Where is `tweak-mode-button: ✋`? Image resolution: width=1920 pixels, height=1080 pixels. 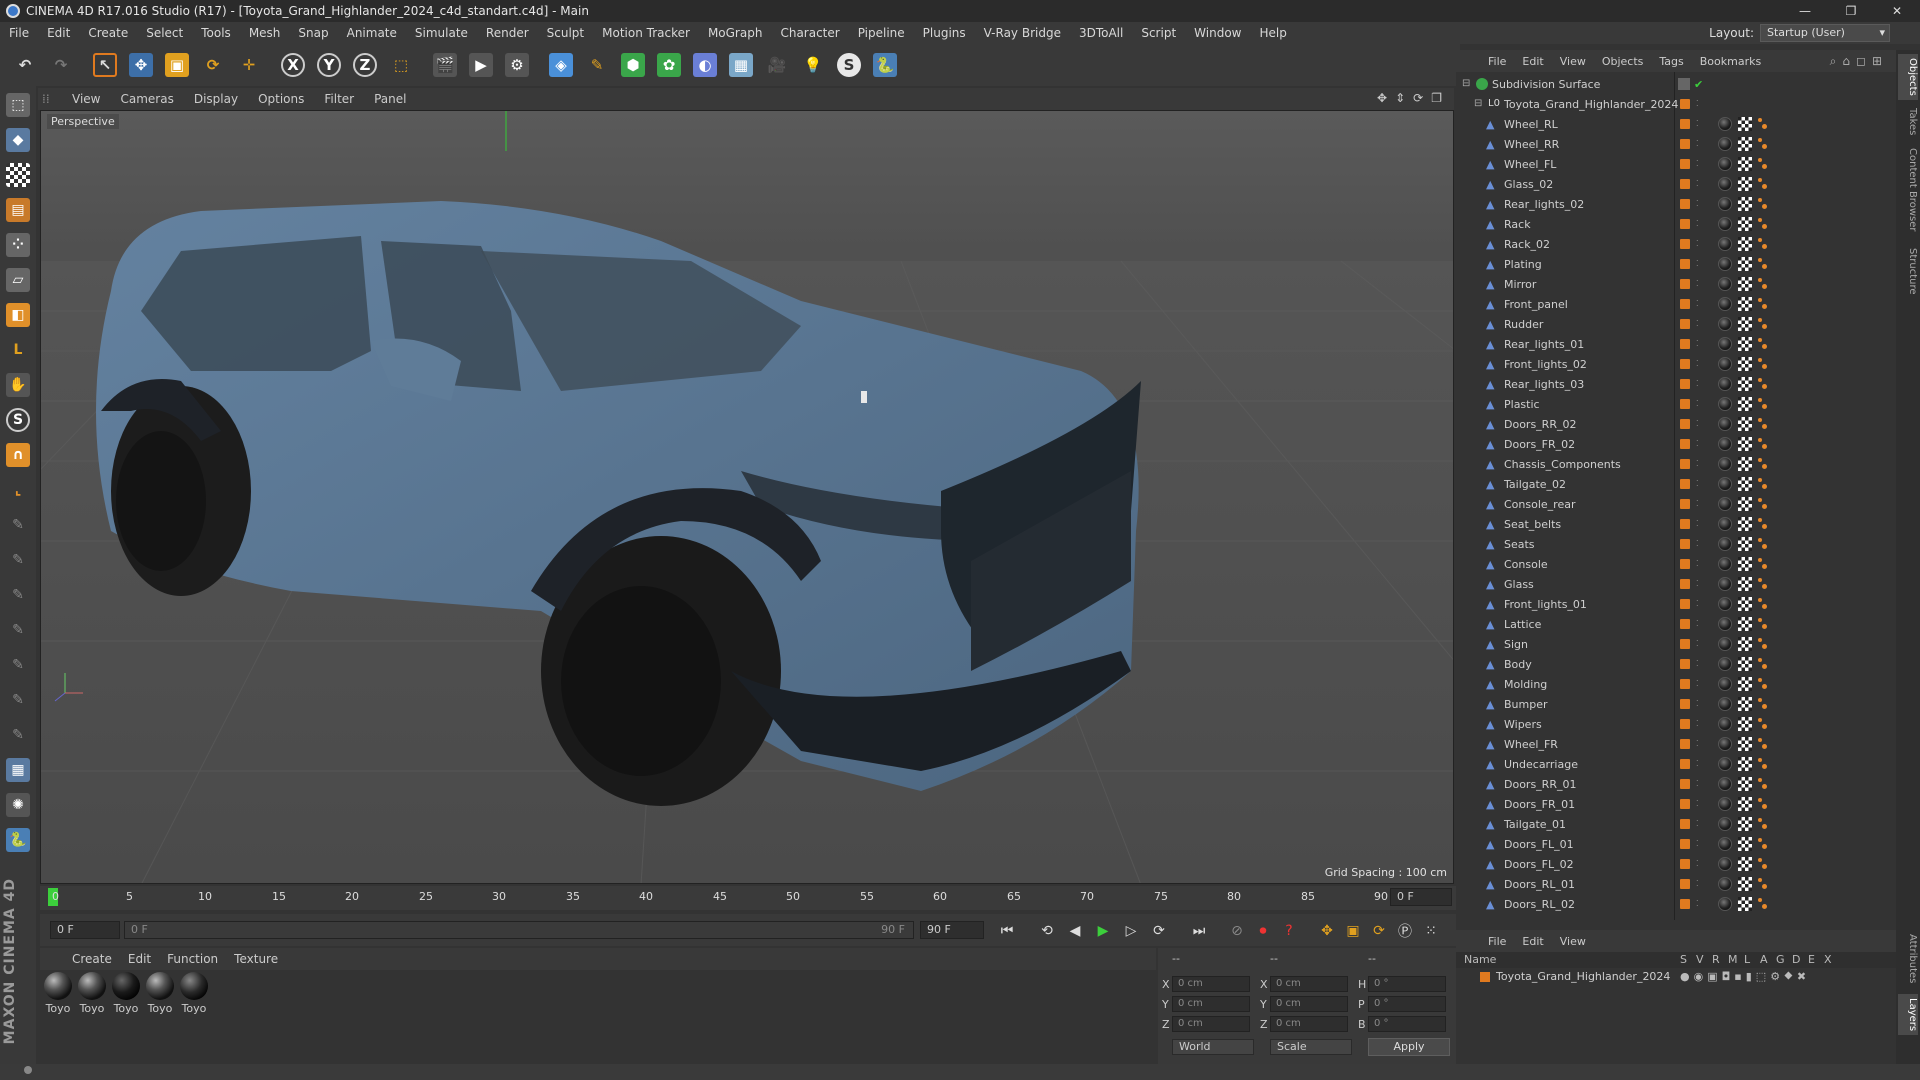
tweak-mode-button: ✋ is located at coordinates (18, 385).